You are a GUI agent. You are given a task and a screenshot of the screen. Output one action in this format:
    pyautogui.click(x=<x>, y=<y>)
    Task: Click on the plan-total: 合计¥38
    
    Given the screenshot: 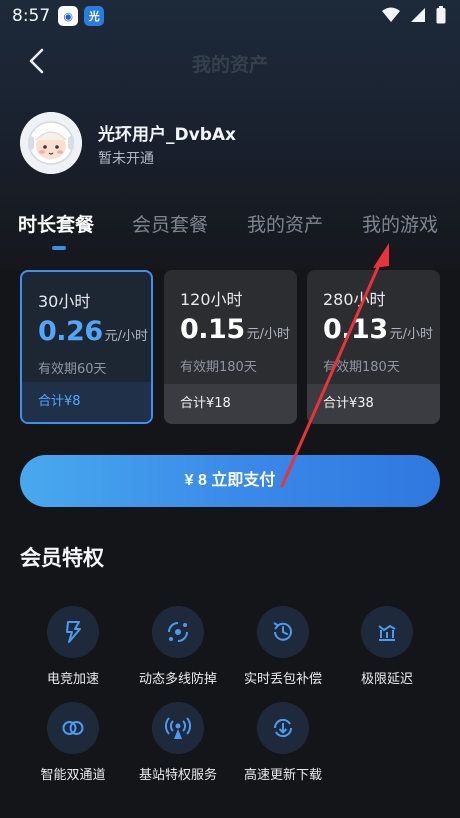 What is the action you would take?
    pyautogui.click(x=373, y=404)
    